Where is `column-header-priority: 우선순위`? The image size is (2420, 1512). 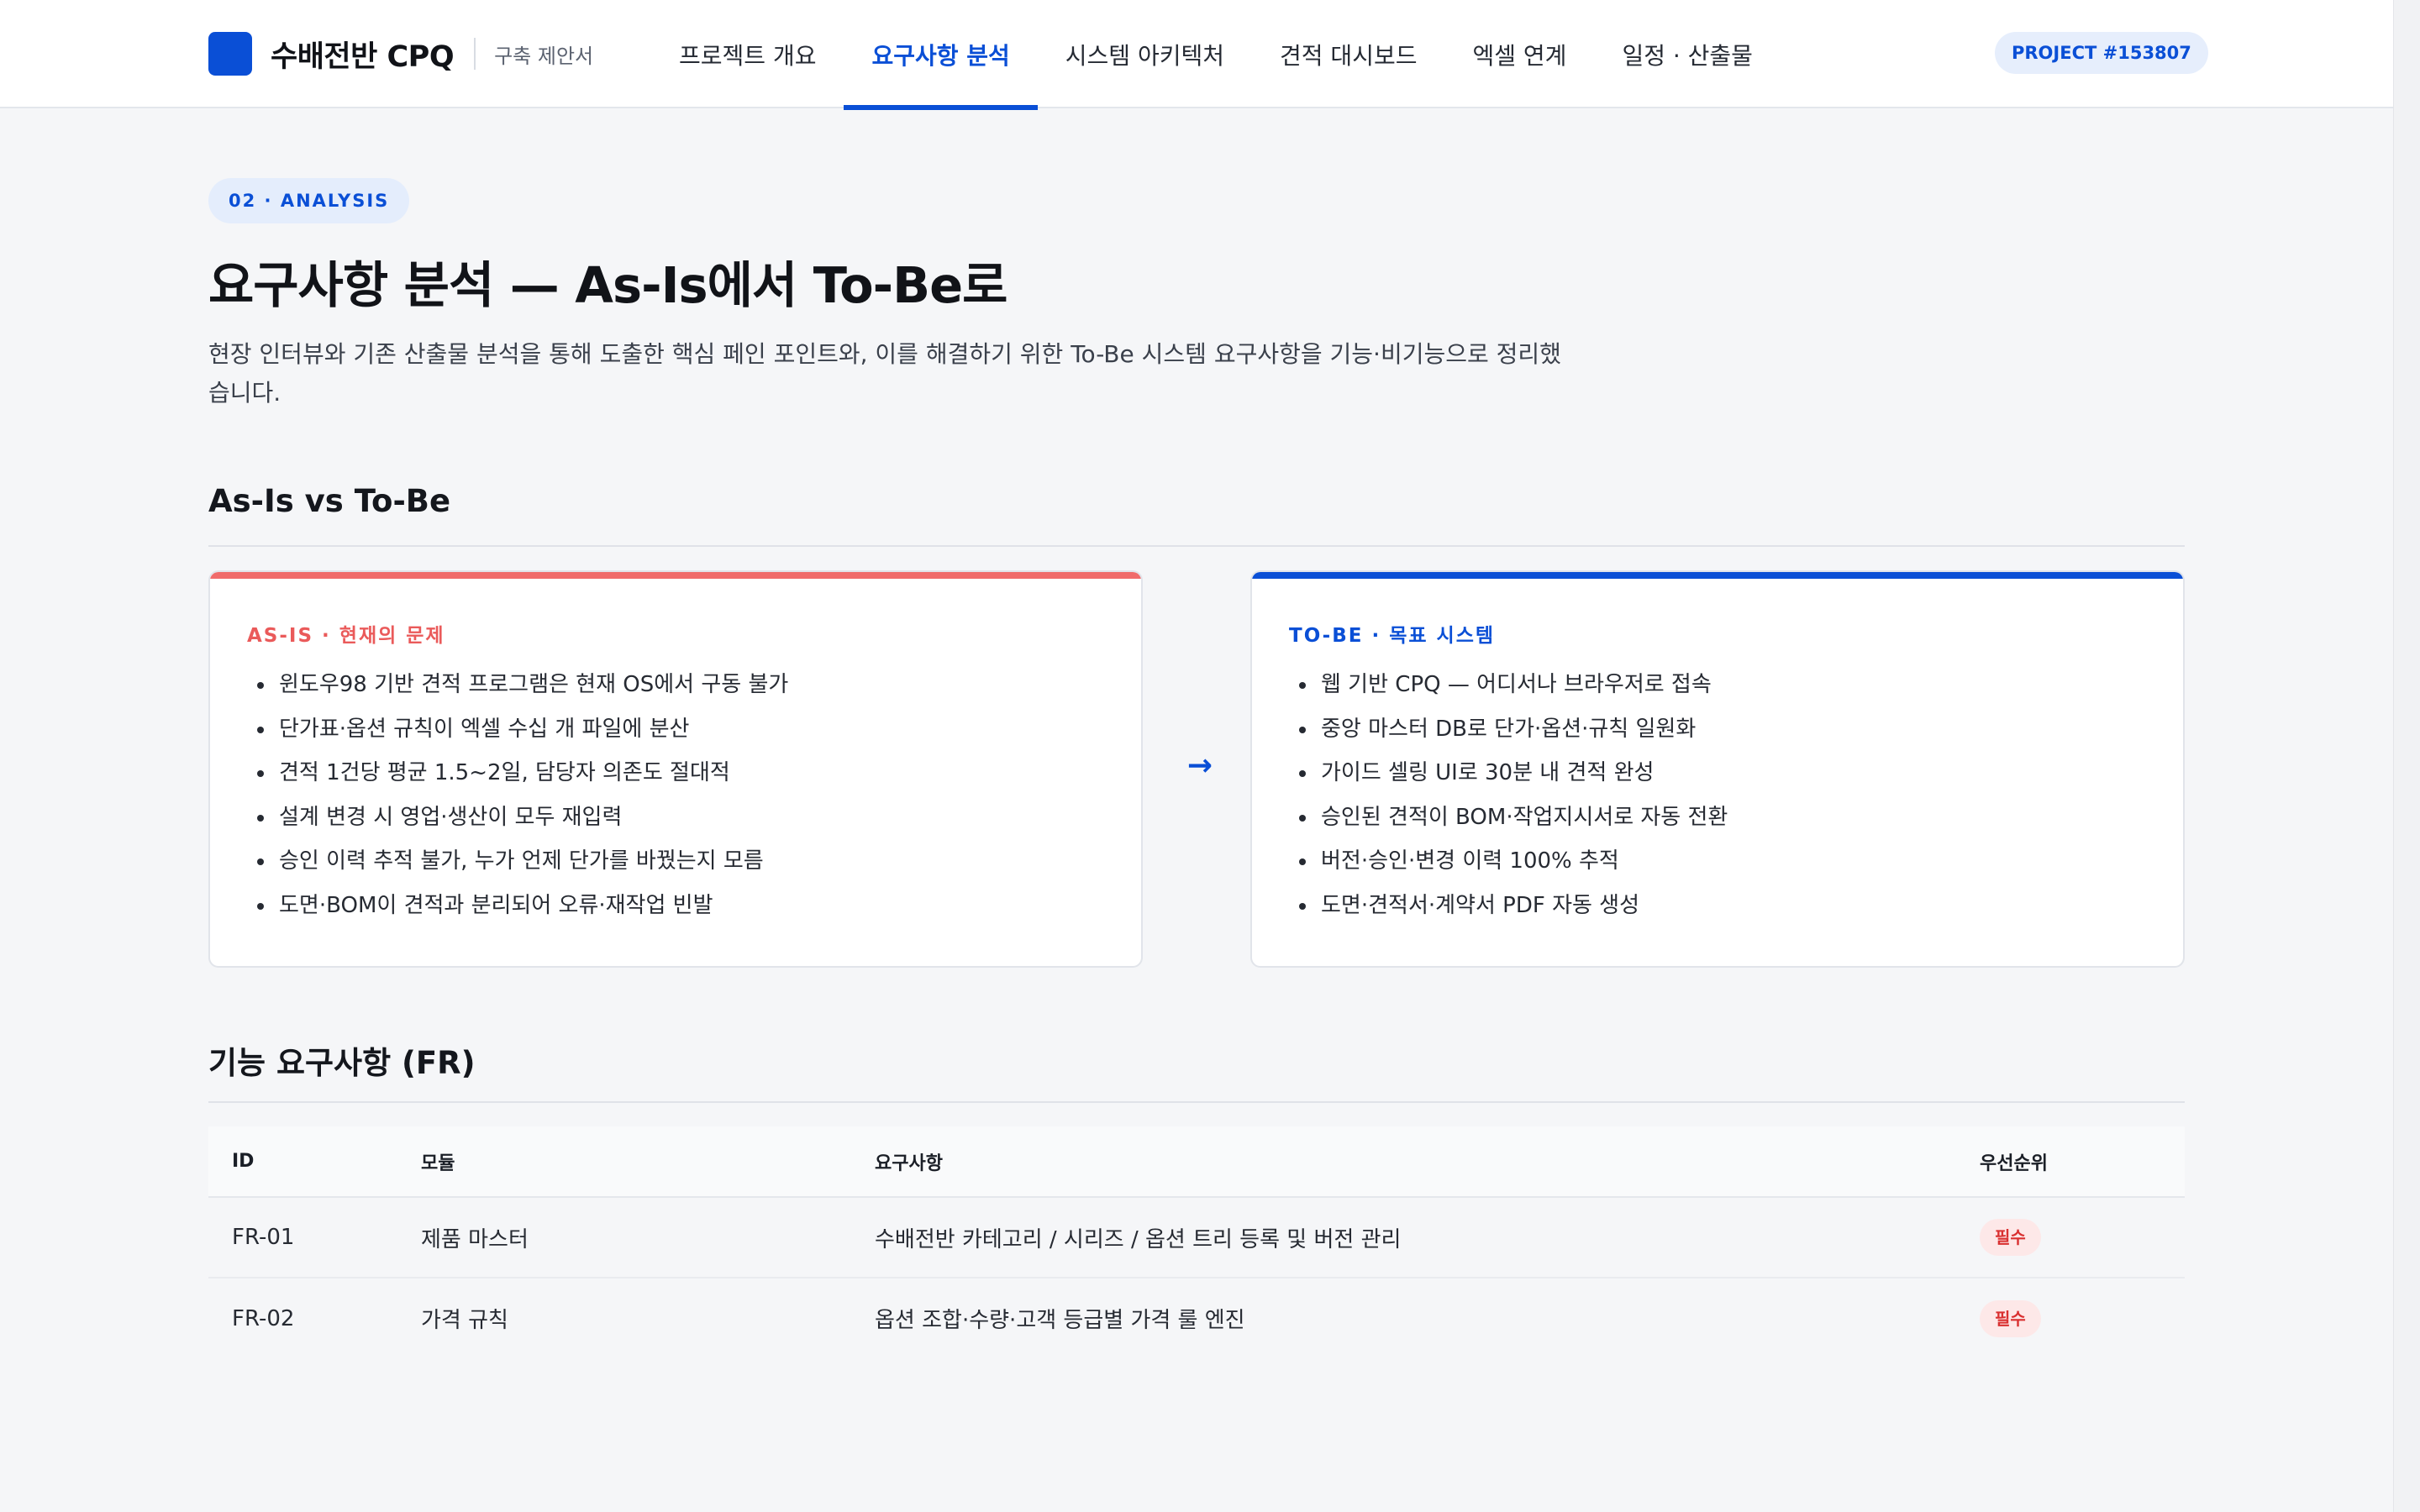
column-header-priority: 우선순위 is located at coordinates (2070, 1162).